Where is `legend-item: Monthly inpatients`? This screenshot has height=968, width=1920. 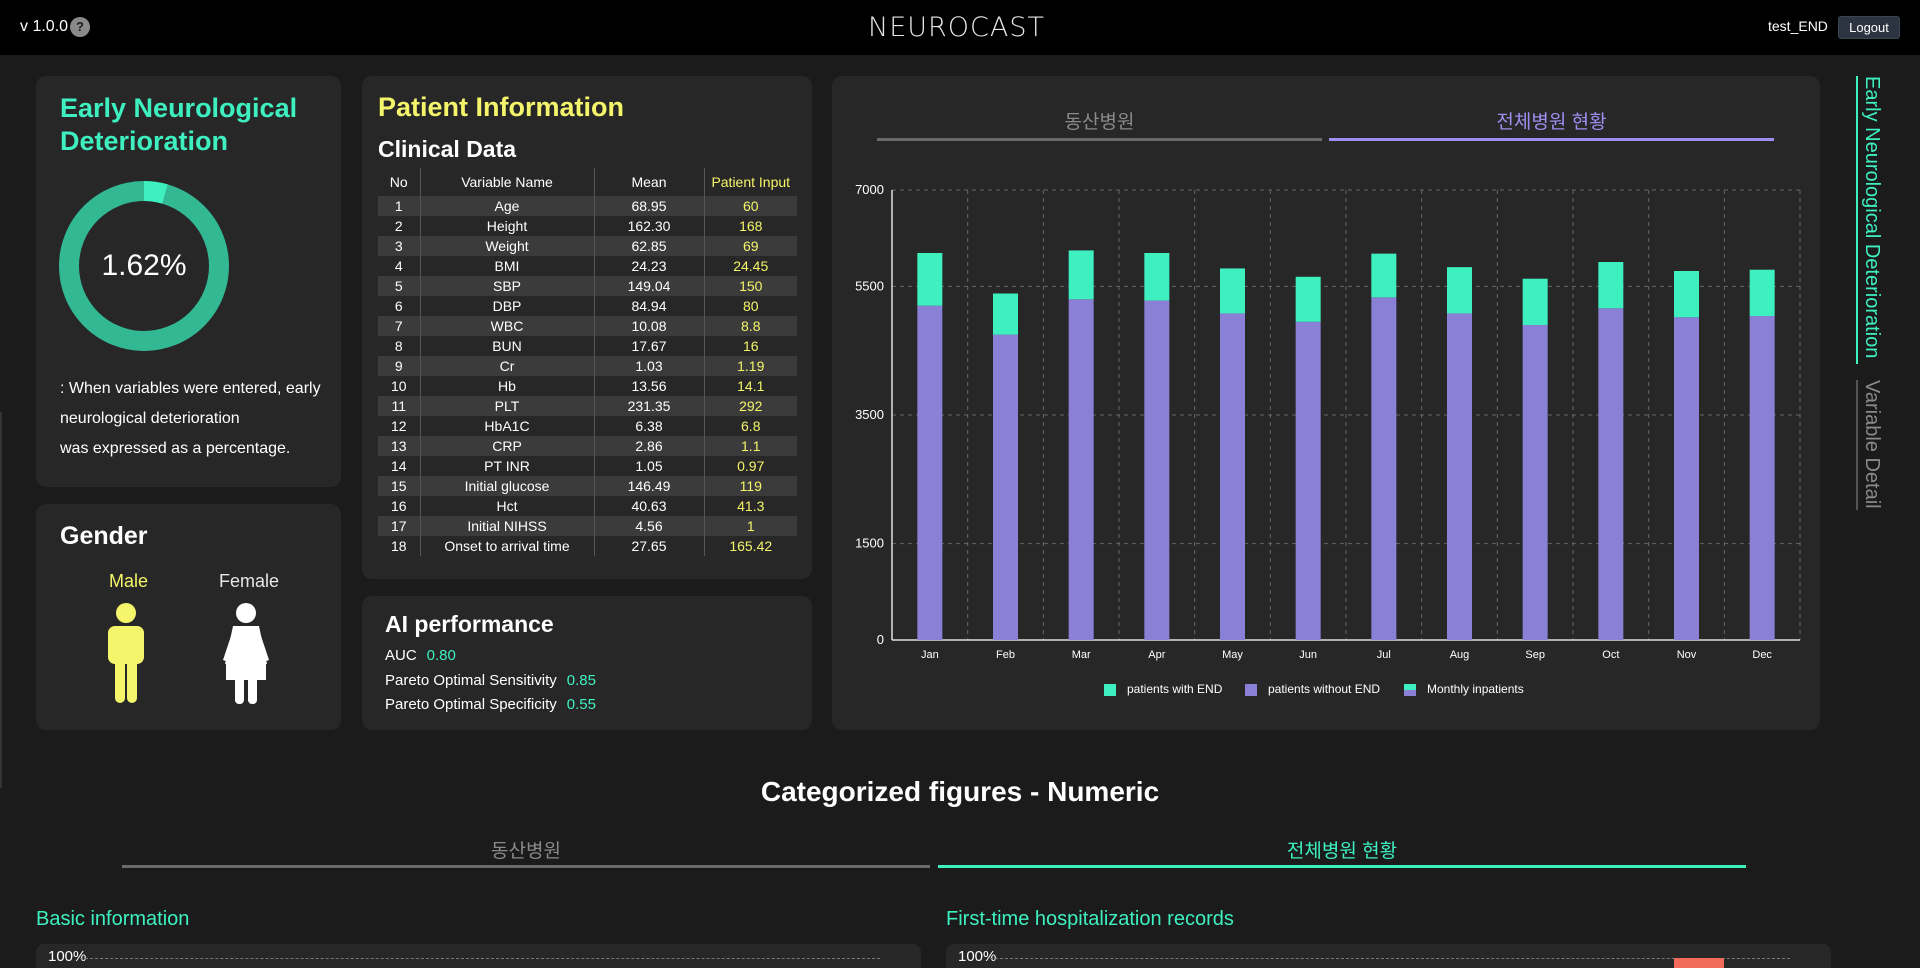
legend-item: Monthly inpatients is located at coordinates (1464, 689).